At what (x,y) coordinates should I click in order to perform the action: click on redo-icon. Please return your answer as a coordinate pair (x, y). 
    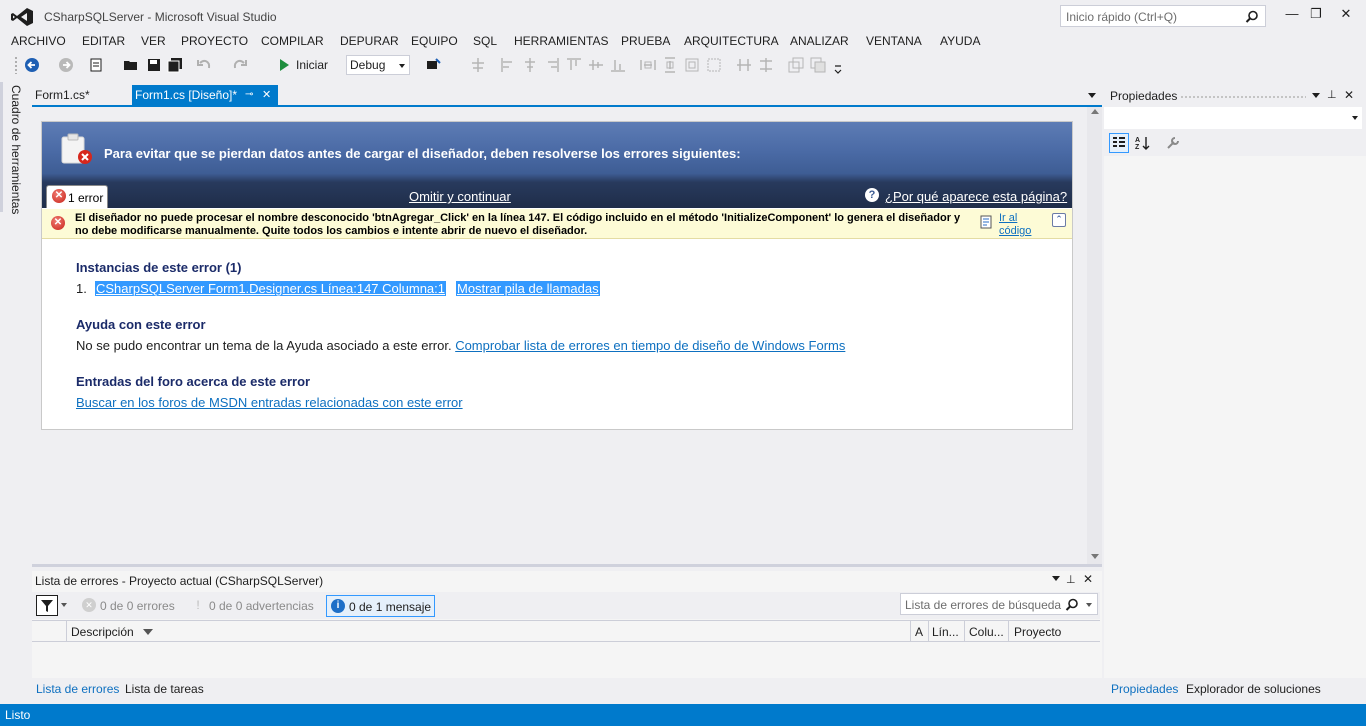
    Looking at the image, I should click on (240, 65).